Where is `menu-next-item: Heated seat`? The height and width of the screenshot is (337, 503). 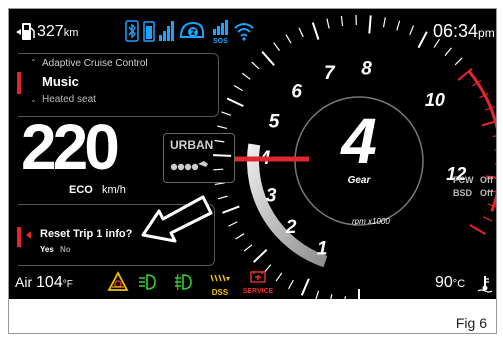 menu-next-item: Heated seat is located at coordinates (69, 99).